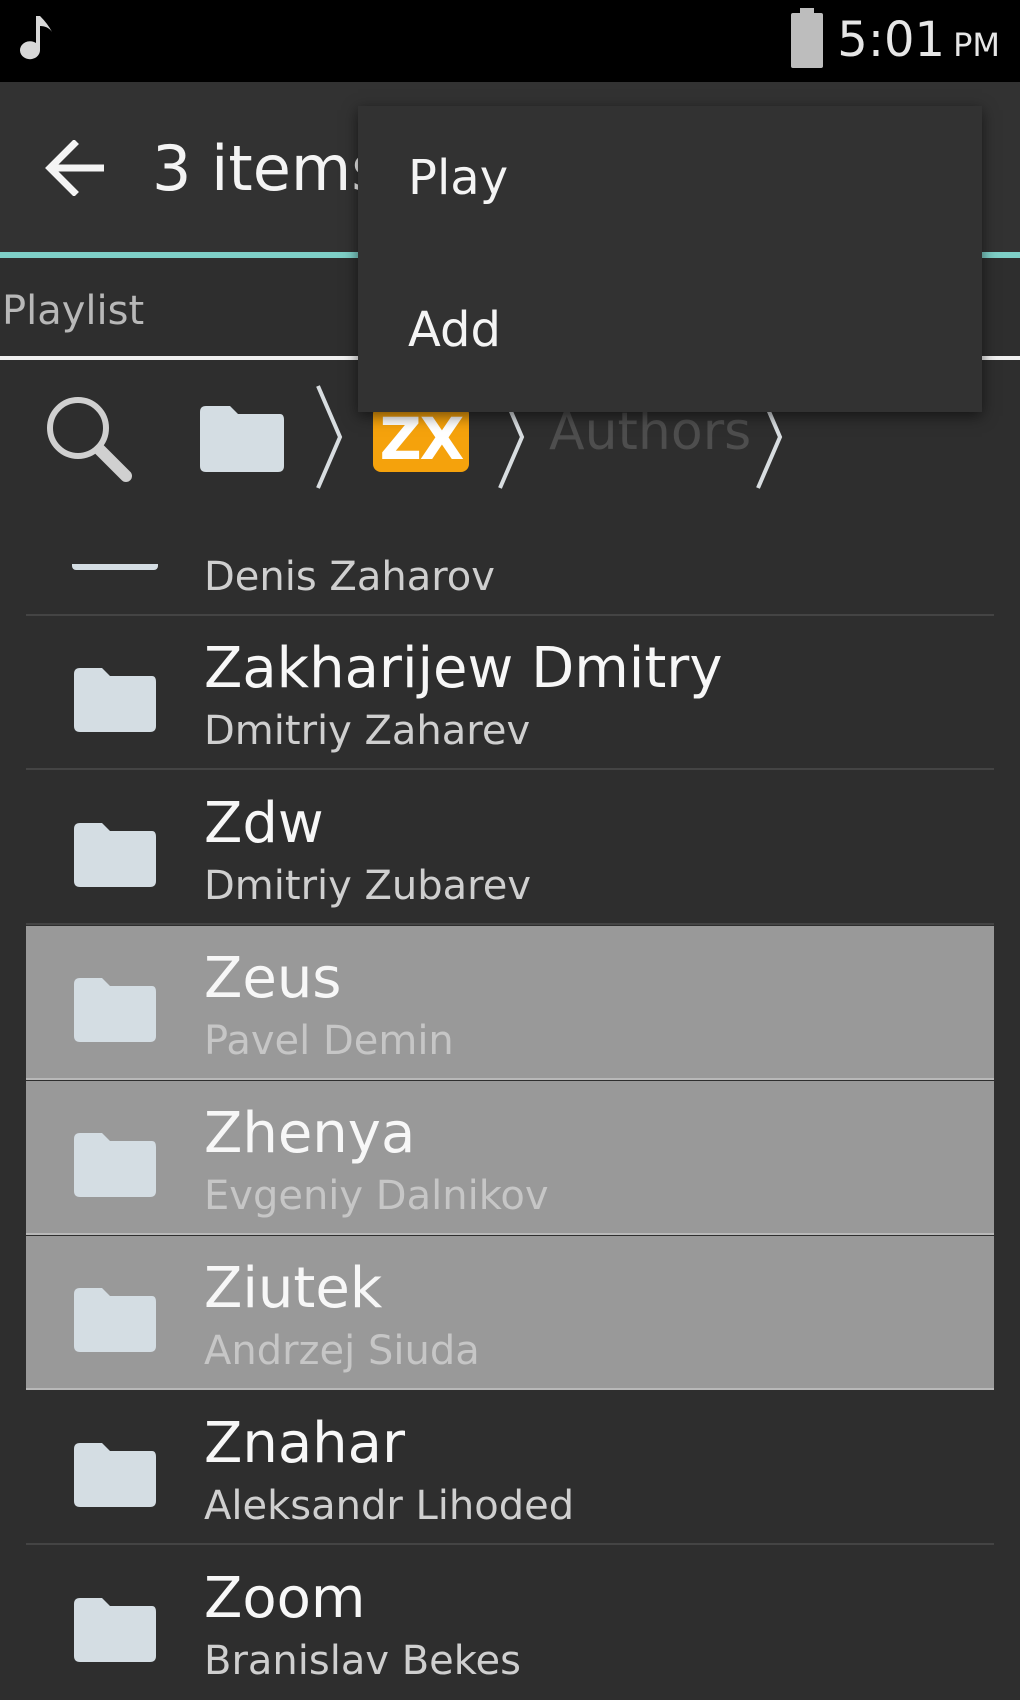  I want to click on list-item-title: Znahar, so click(305, 1443).